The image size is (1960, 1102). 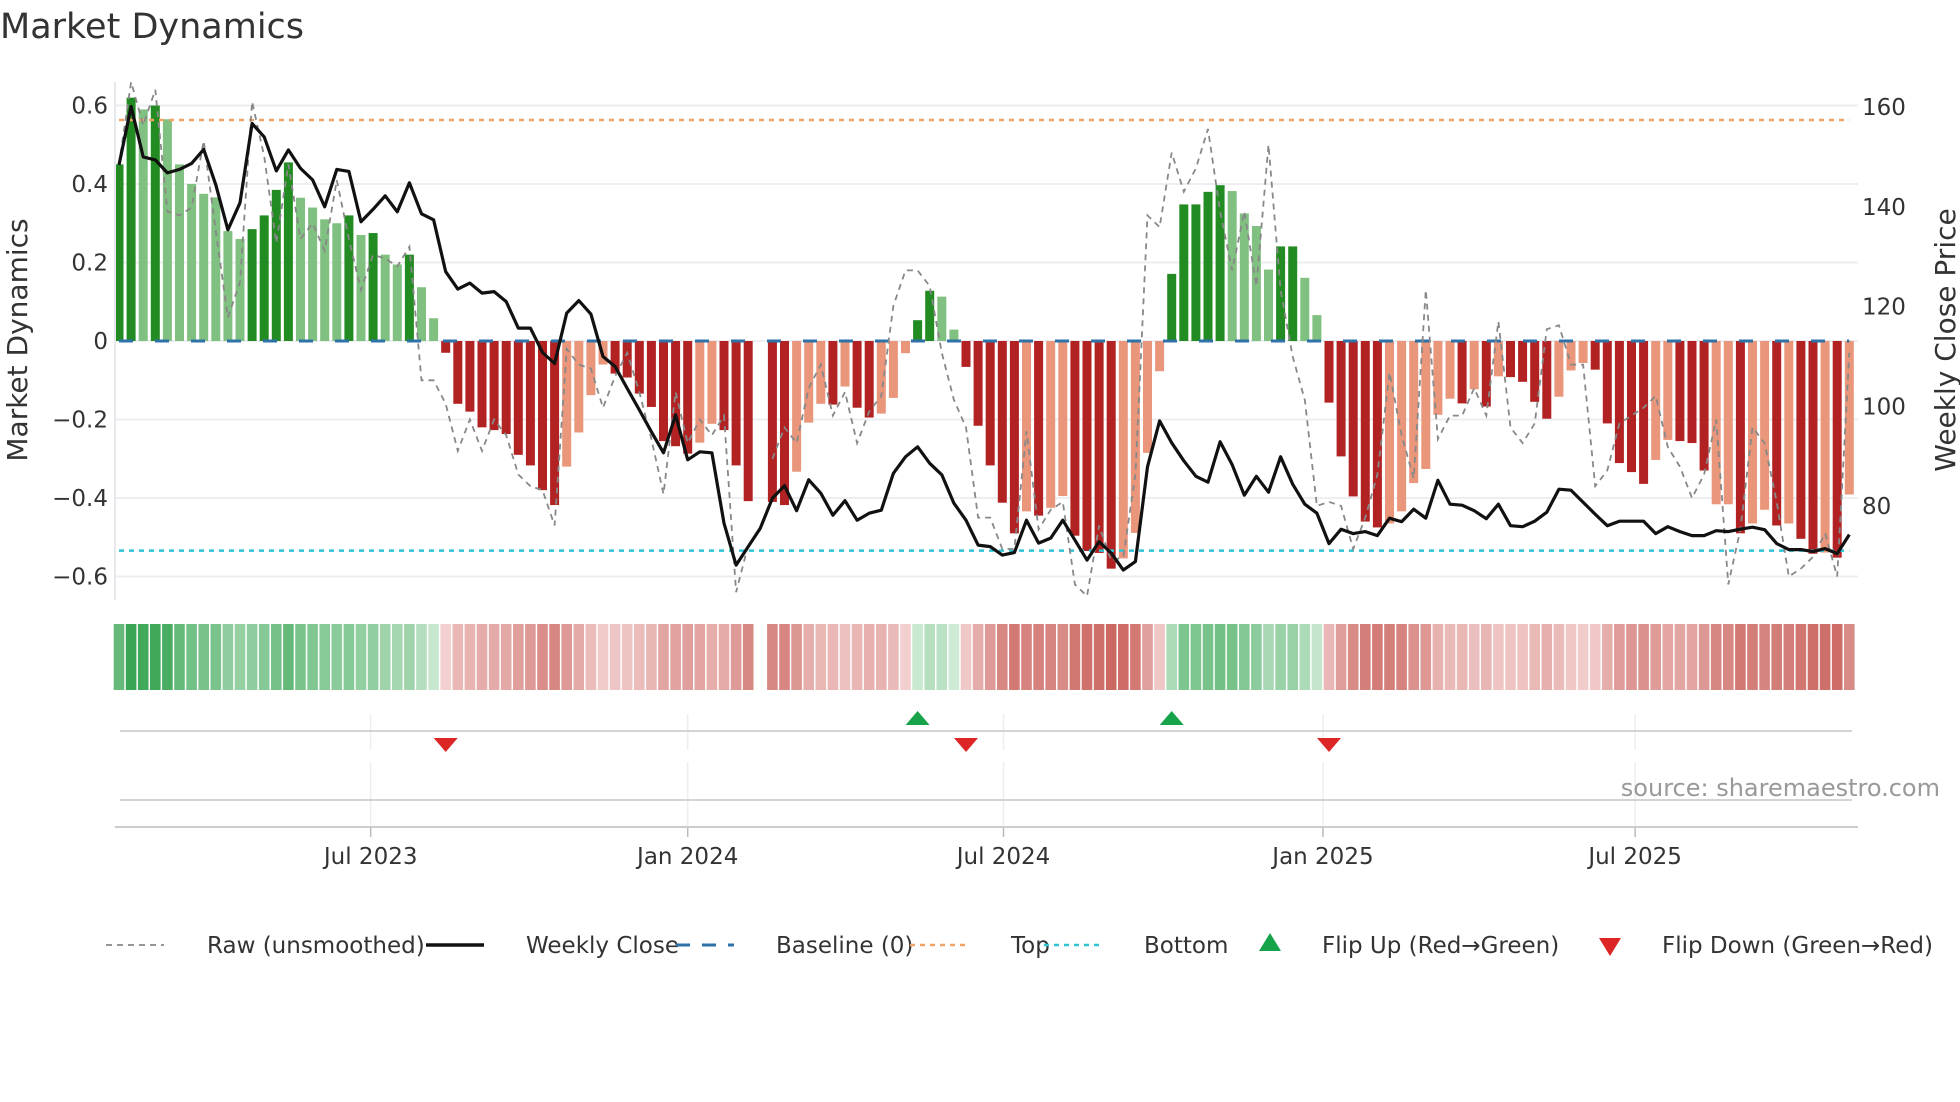 What do you see at coordinates (984, 657) in the screenshot?
I see `regime-band` at bounding box center [984, 657].